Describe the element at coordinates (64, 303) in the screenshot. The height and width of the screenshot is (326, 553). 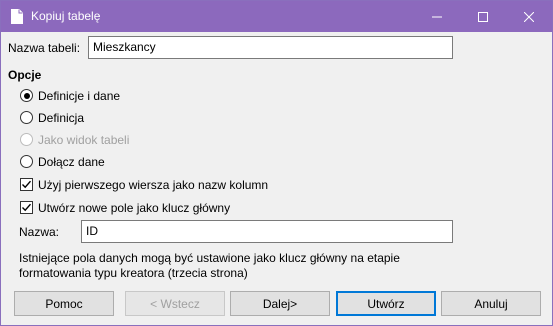
I see `help-button: Pomoc` at that location.